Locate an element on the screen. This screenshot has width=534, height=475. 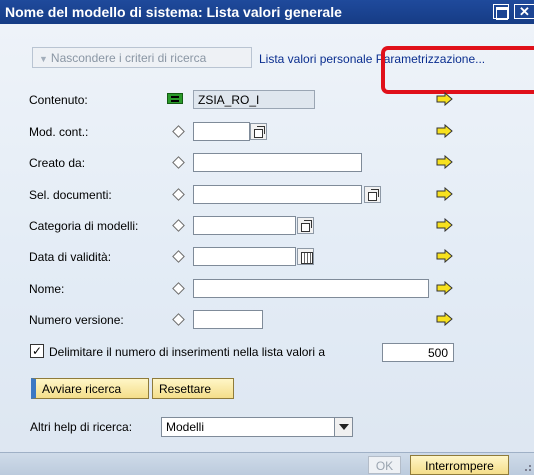
ok-button: OK is located at coordinates (384, 465).